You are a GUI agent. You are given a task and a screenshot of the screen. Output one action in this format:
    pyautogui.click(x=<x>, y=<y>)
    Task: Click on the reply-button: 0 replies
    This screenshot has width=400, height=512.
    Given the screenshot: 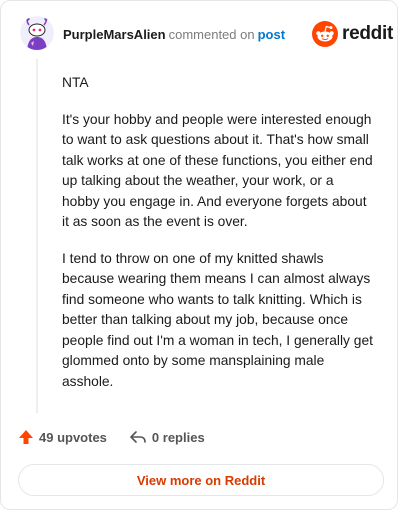 What is the action you would take?
    pyautogui.click(x=167, y=437)
    